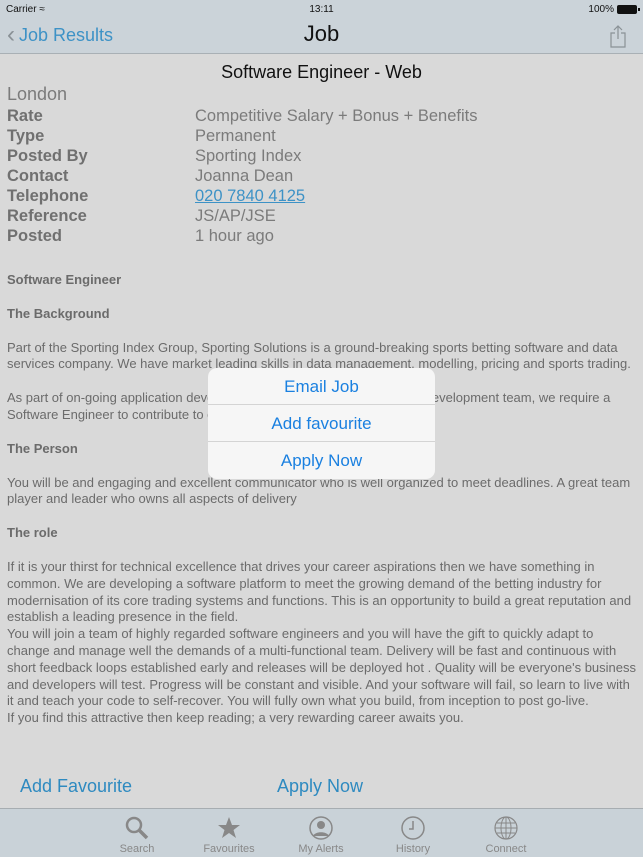 The image size is (643, 857). What do you see at coordinates (38, 176) in the screenshot?
I see `field-label: Contact` at bounding box center [38, 176].